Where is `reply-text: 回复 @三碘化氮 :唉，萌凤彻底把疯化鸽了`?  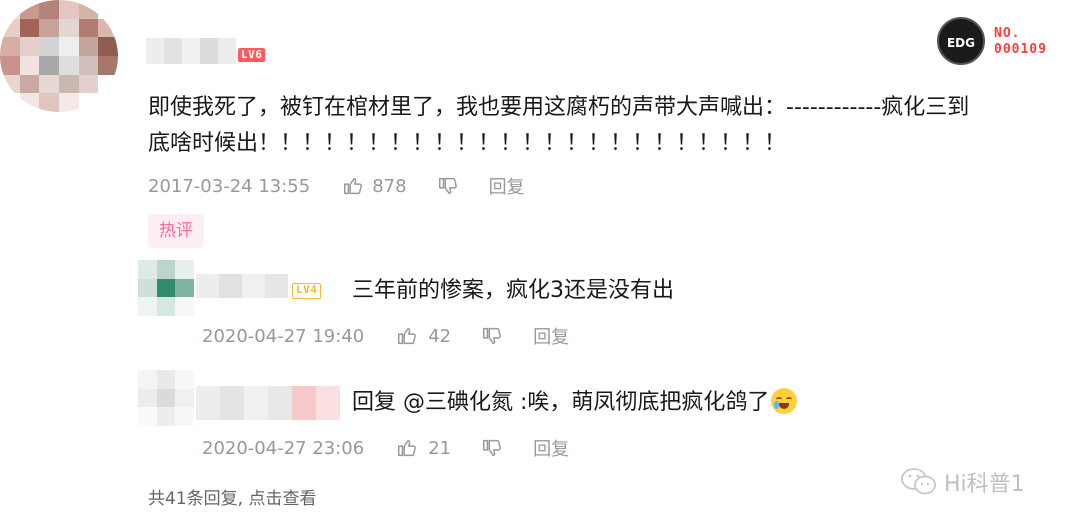 reply-text: 回复 @三碘化氮 :唉，萌凤彻底把疯化鸽了 is located at coordinates (575, 403).